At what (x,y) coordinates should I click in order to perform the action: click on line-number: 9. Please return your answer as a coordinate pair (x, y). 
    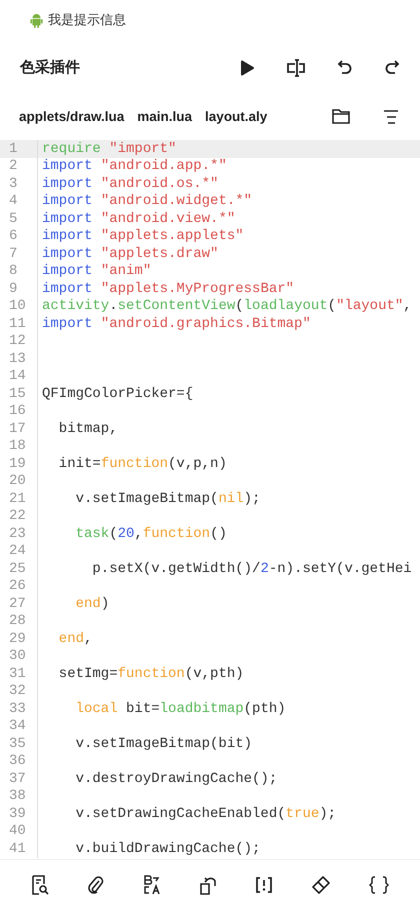
    Looking at the image, I should click on (19, 289).